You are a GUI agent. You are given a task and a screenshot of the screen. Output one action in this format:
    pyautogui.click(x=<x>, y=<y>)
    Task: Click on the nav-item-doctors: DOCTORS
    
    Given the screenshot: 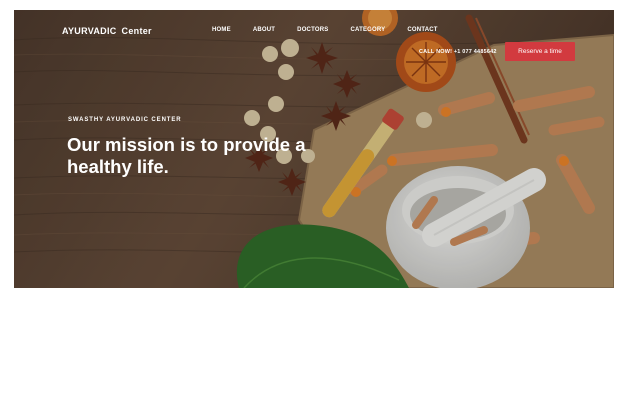 What is the action you would take?
    pyautogui.click(x=312, y=30)
    